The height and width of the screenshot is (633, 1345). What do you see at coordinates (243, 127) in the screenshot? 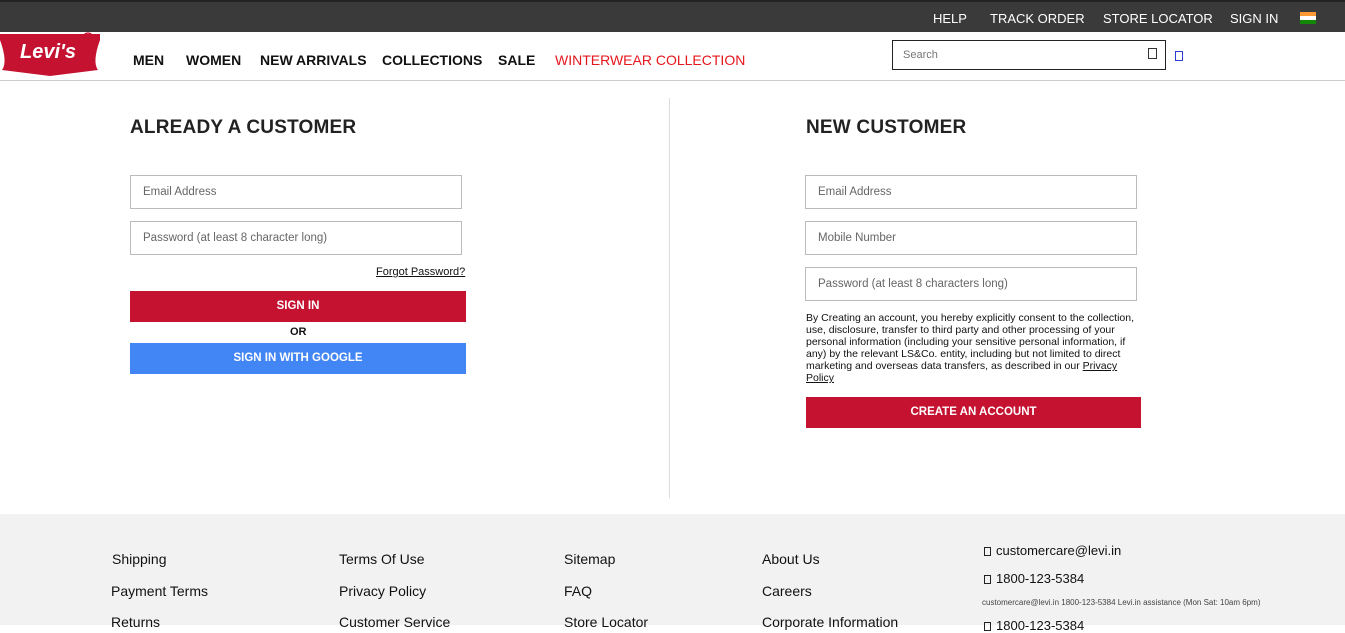
I see `login-title: ALREADY A CUSTOMER` at bounding box center [243, 127].